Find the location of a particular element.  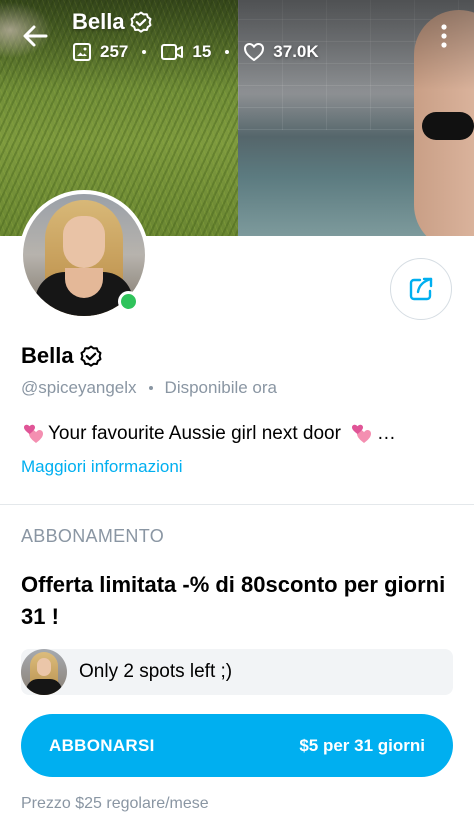

section-divider is located at coordinates (237, 504).